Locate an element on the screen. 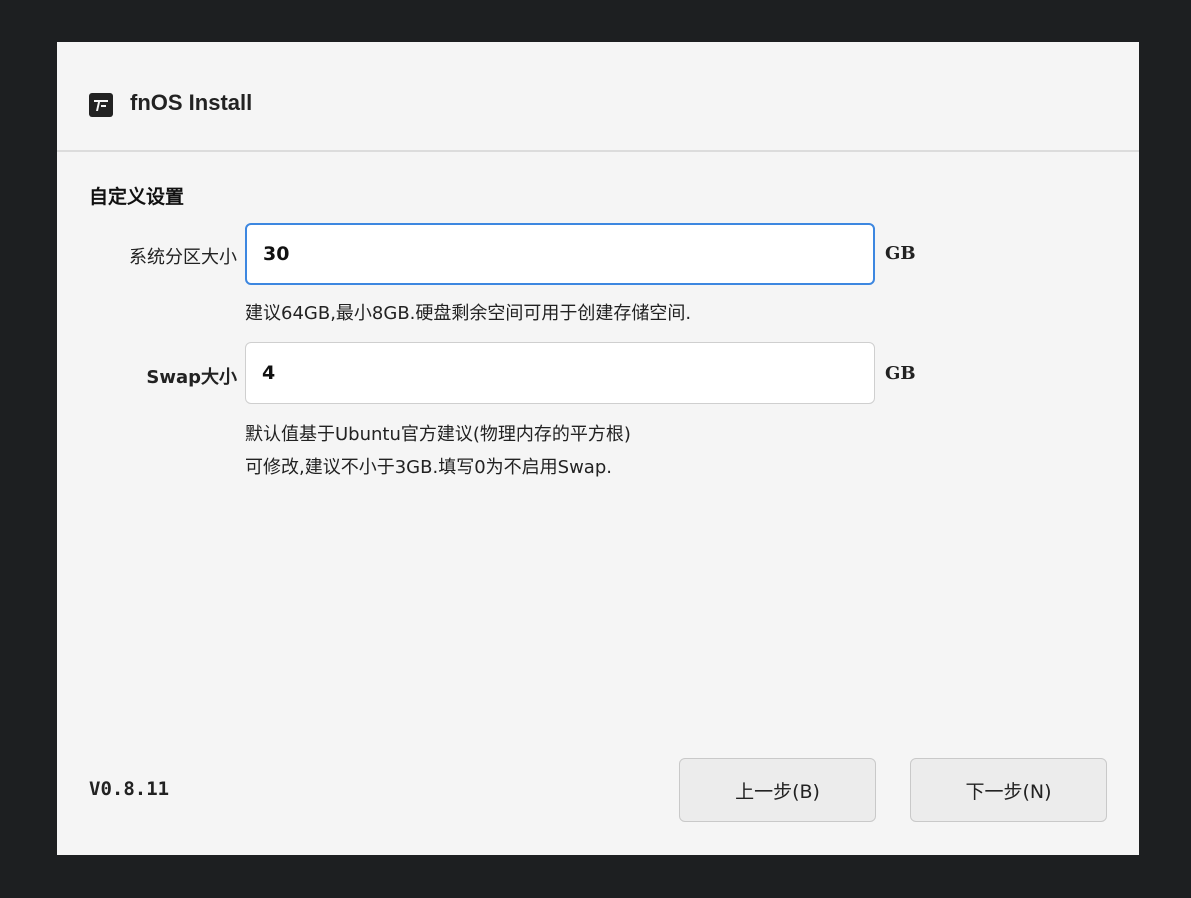 The image size is (1191, 898). swap-size-input is located at coordinates (560, 373).